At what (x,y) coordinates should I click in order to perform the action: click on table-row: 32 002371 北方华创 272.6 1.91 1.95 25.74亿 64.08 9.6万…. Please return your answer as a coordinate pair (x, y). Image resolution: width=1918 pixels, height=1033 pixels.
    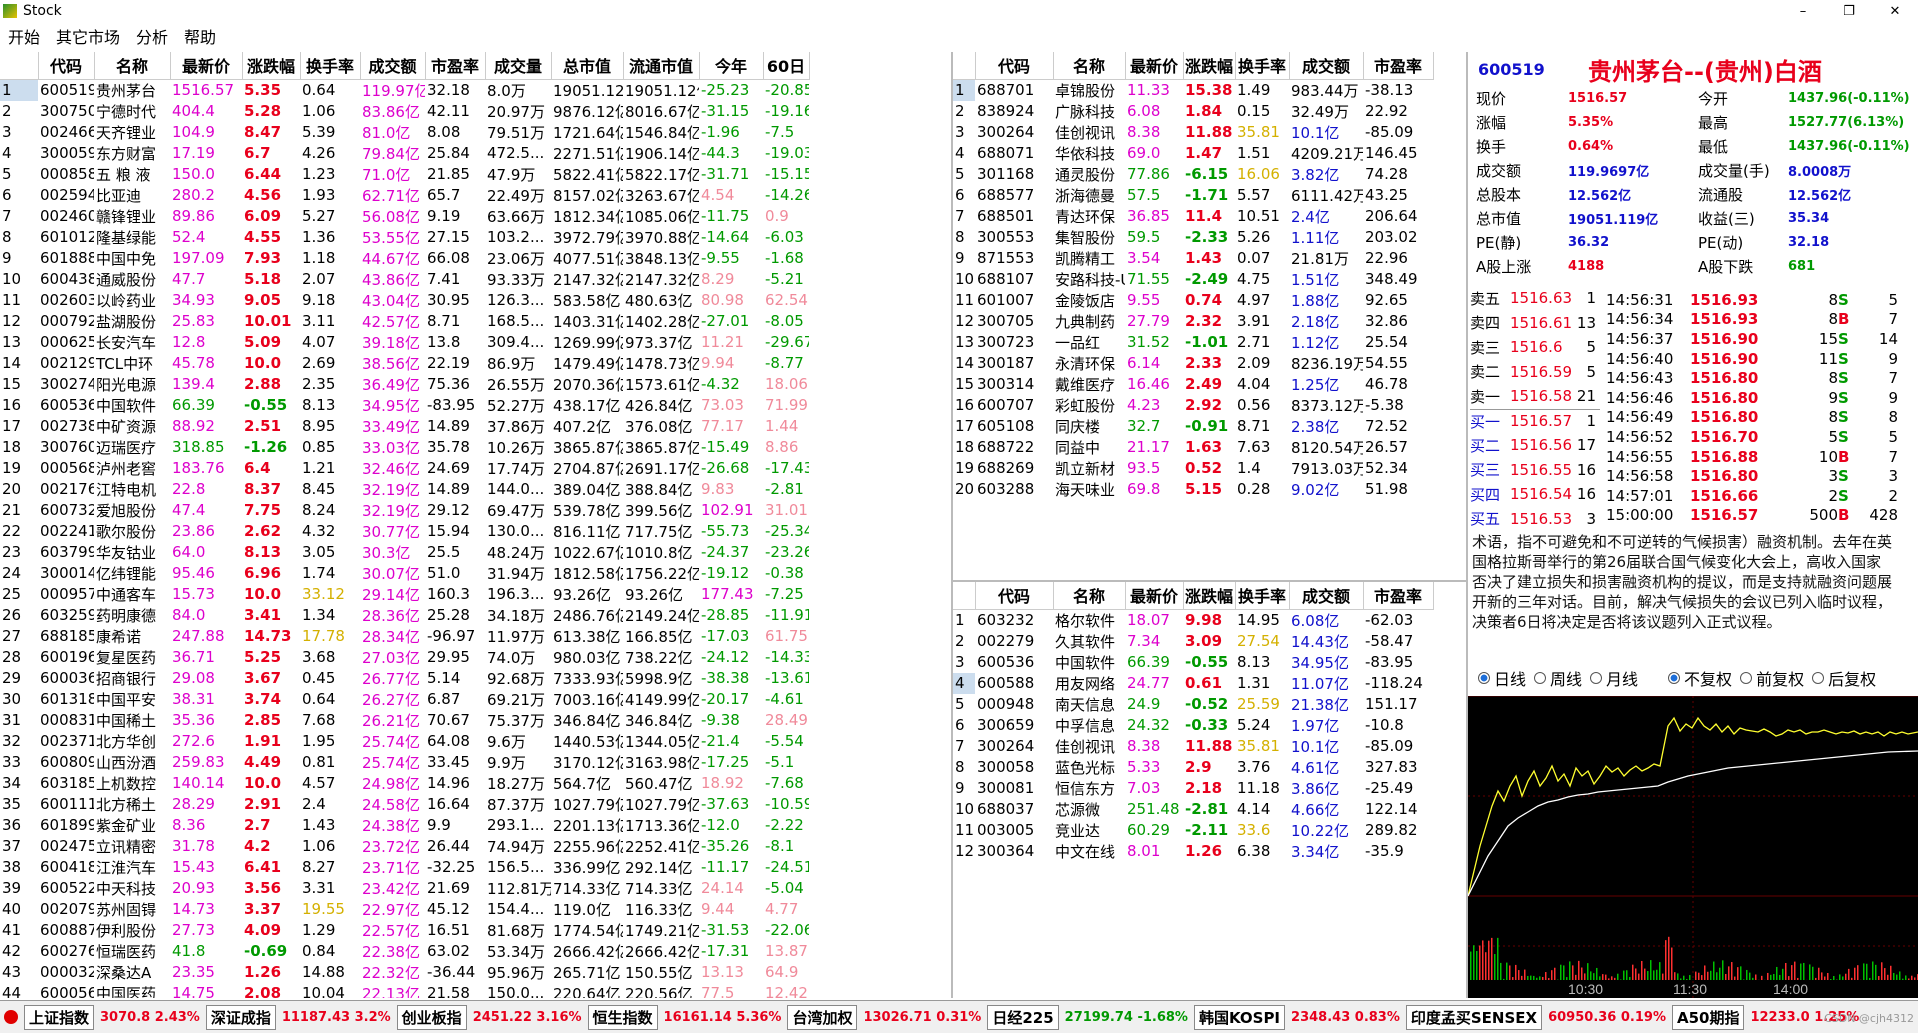
    Looking at the image, I should click on (404, 741).